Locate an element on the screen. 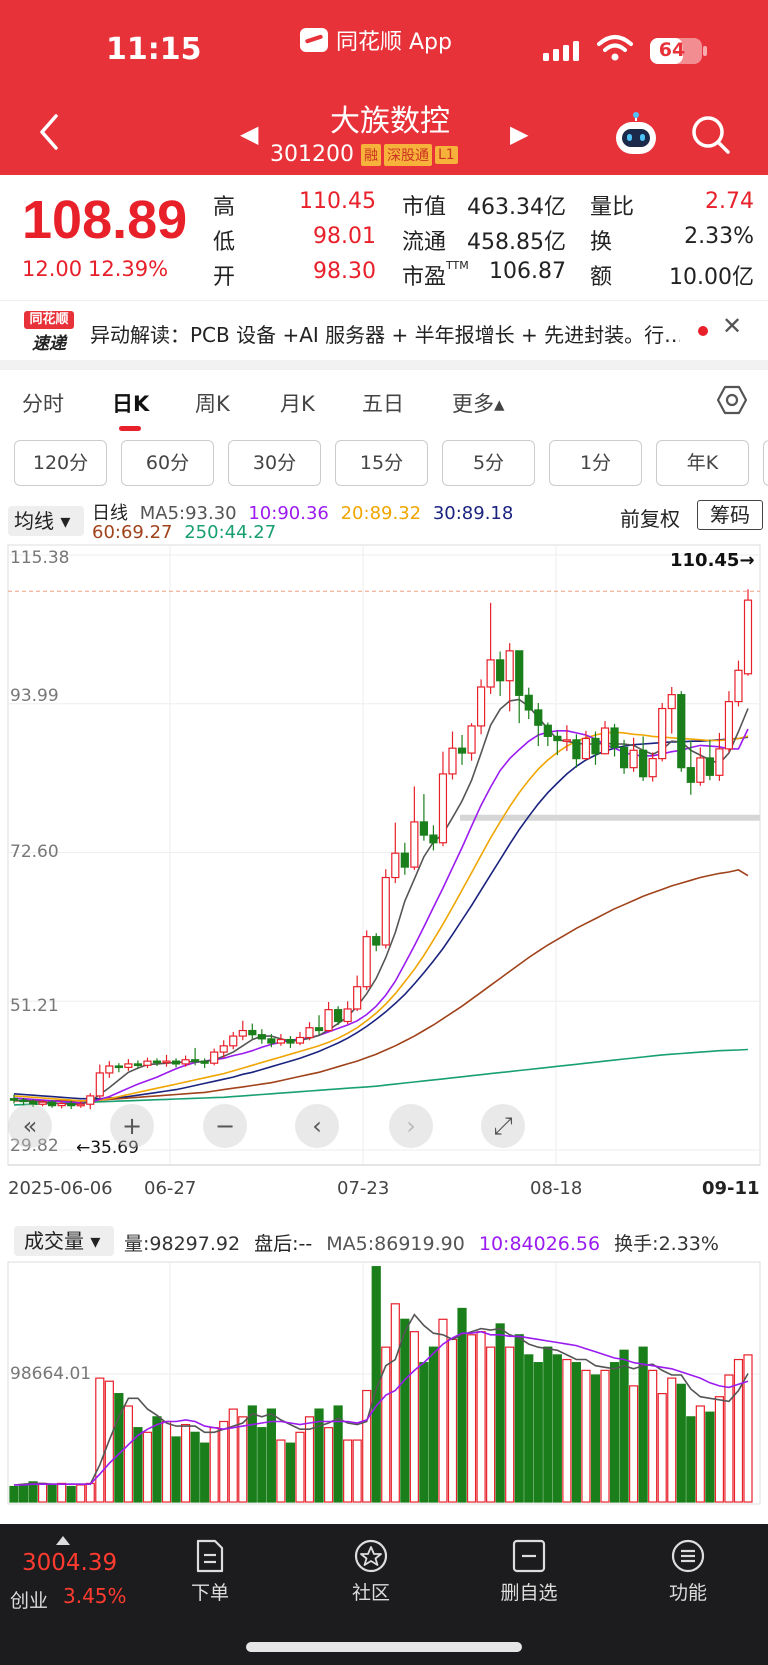  settings-icon is located at coordinates (732, 400).